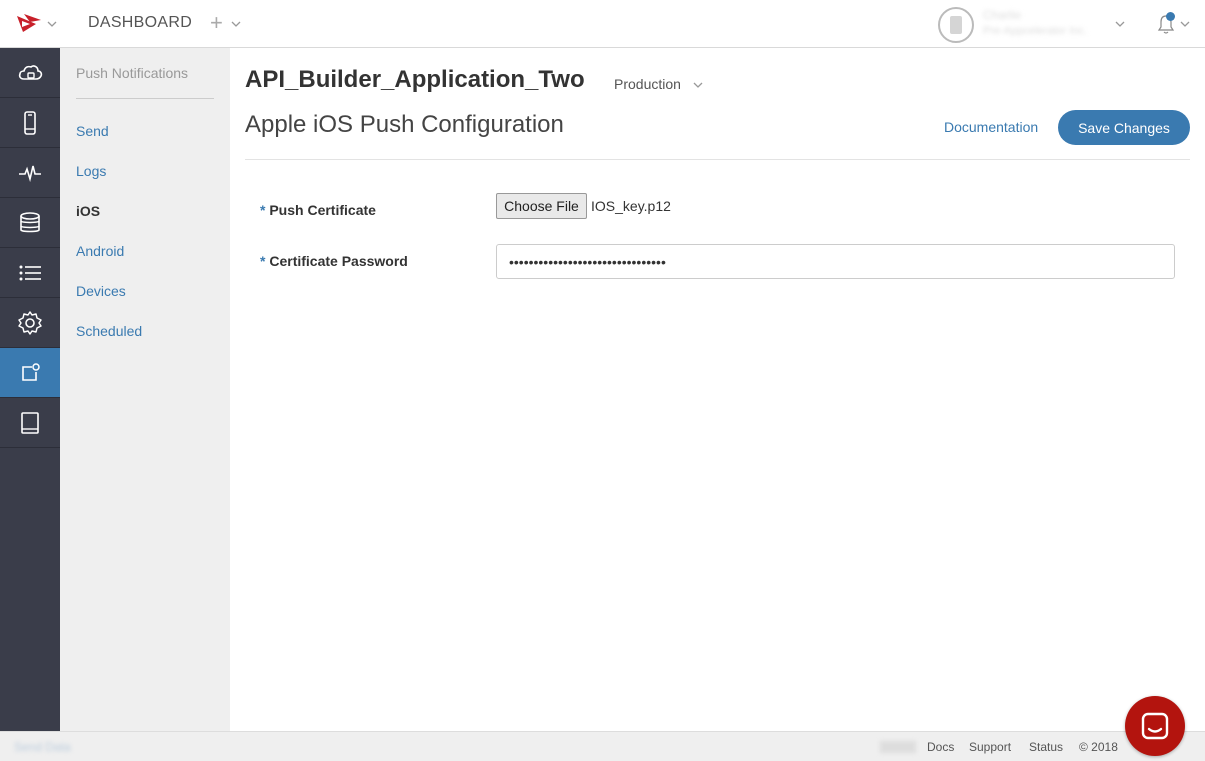 Image resolution: width=1205 pixels, height=761 pixels. I want to click on nav-docs, so click(30, 423).